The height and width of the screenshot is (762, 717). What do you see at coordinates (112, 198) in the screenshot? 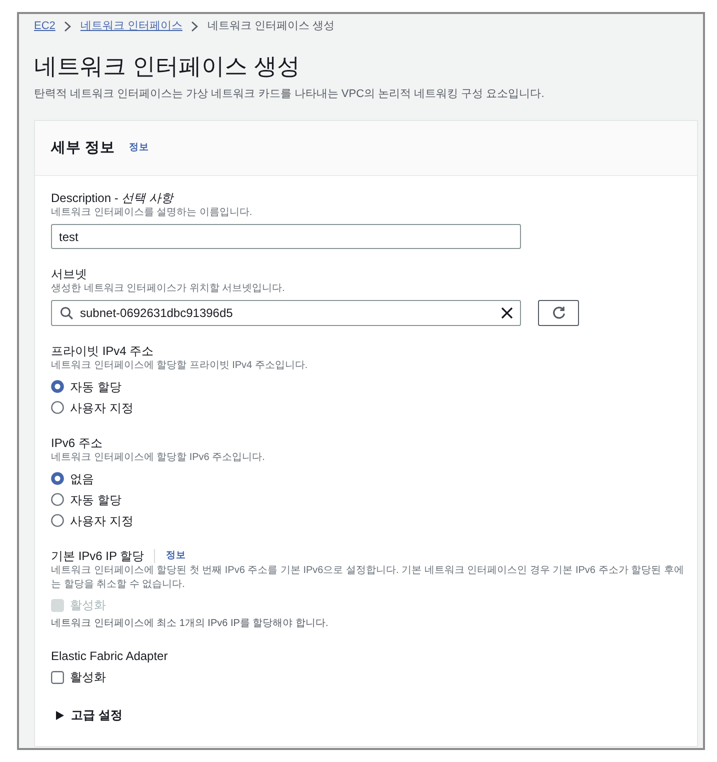
I see `field-label: Description - 선택 사항` at bounding box center [112, 198].